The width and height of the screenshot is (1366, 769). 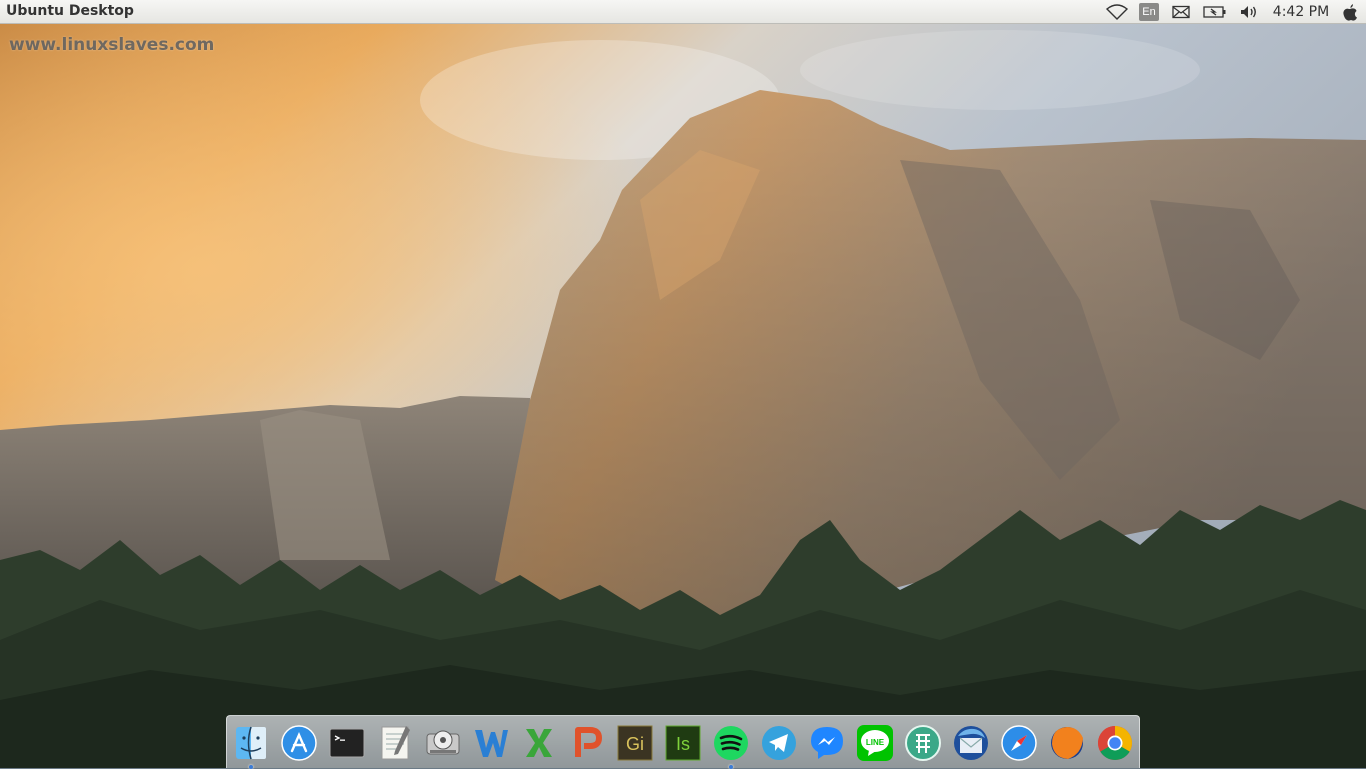 I want to click on dock-item-chrome, so click(x=1115, y=743).